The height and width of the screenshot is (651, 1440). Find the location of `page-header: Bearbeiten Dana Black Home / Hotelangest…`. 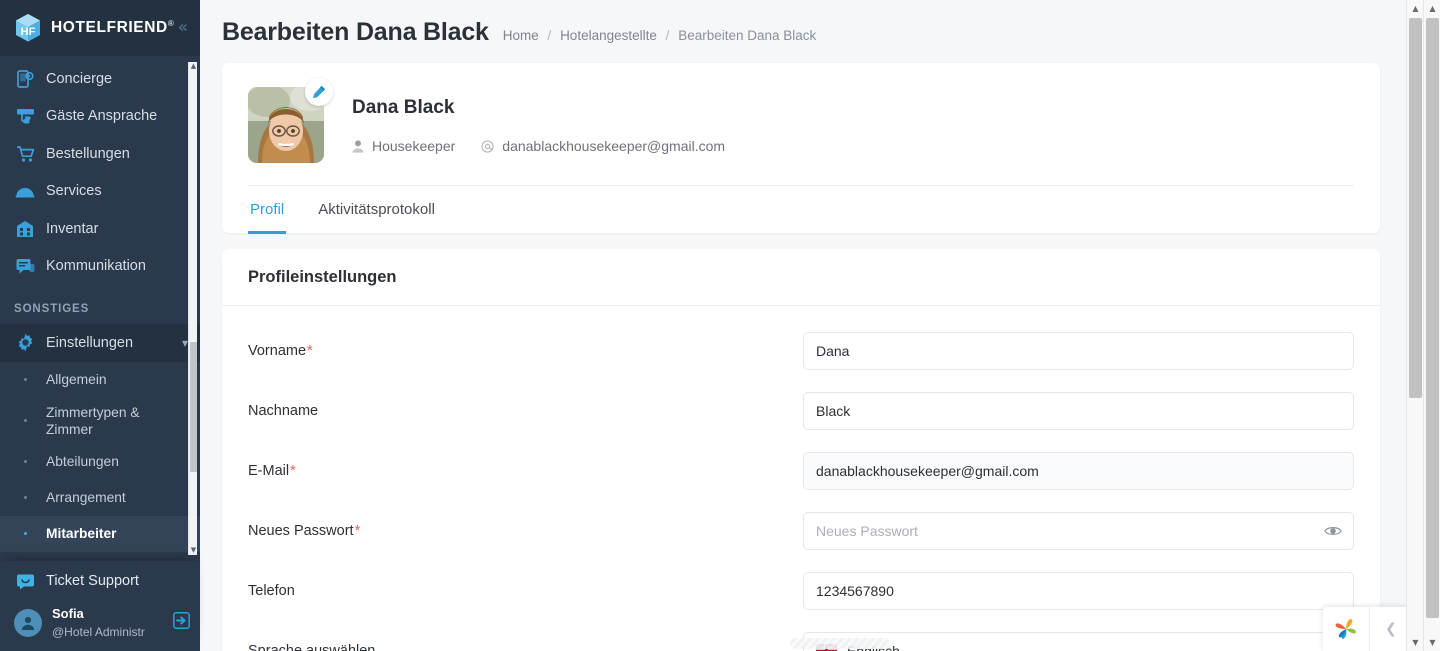

page-header: Bearbeiten Dana Black Home / Hotelangest… is located at coordinates (801, 23).